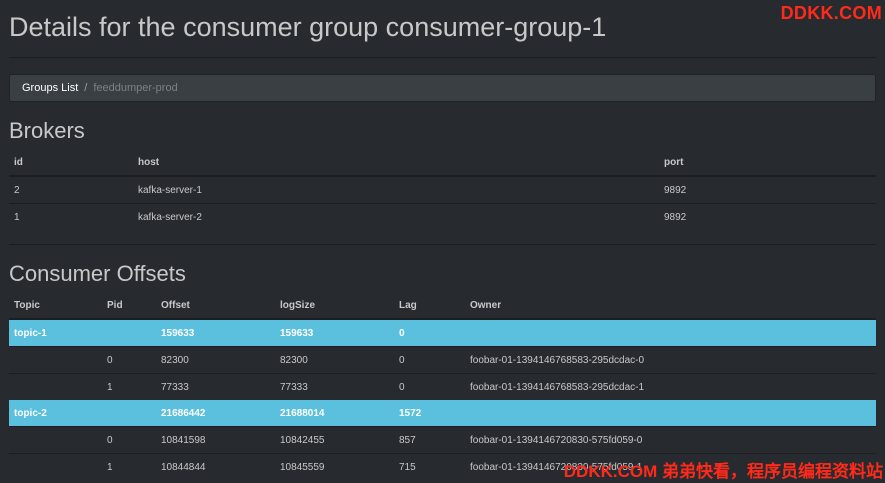 The image size is (885, 483). I want to click on offset-value: 159633, so click(215, 333).